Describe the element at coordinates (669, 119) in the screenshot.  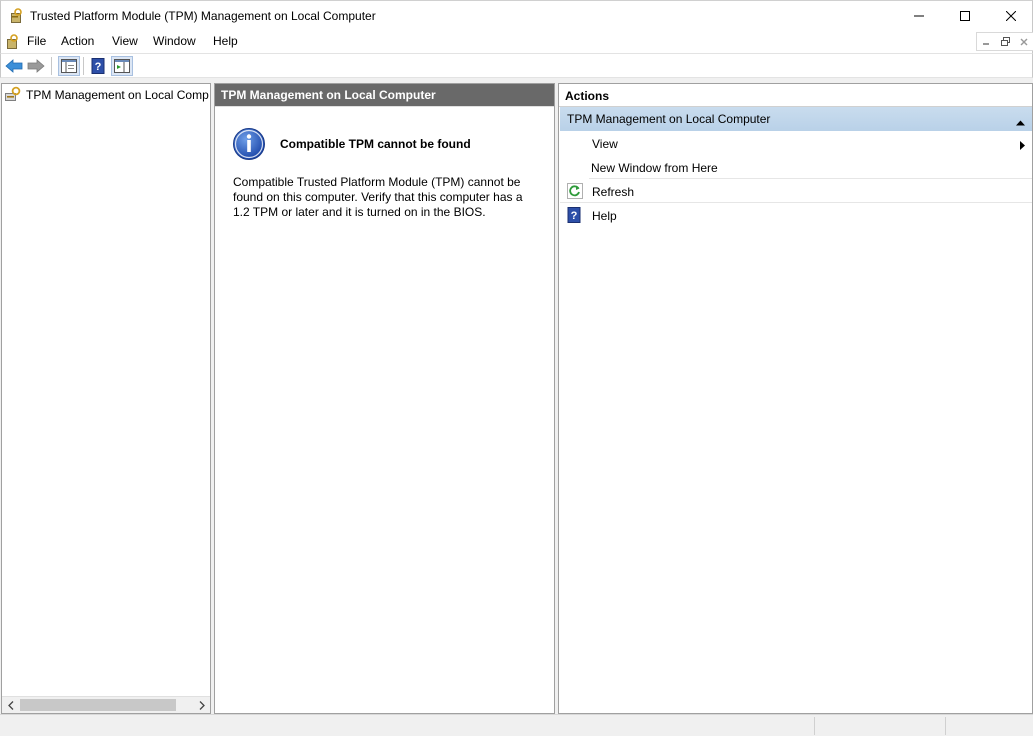
I see `actions-section-title: TPM Management on Local Computer` at that location.